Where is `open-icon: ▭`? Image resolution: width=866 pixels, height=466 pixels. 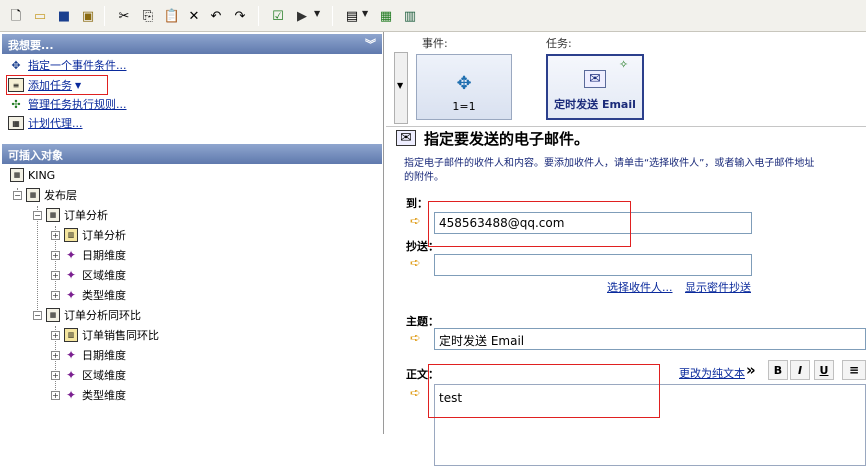 open-icon: ▭ is located at coordinates (40, 16).